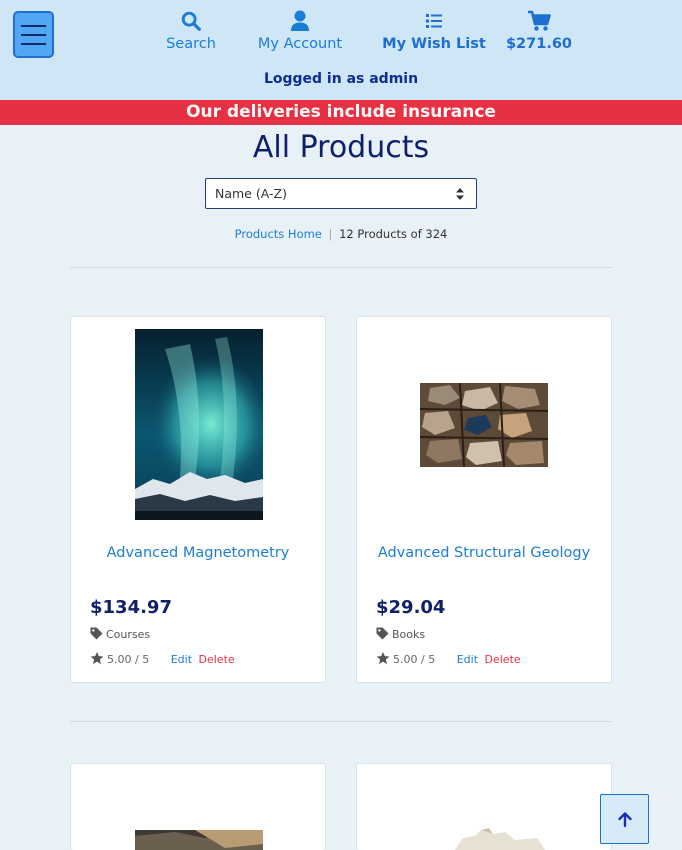  Describe the element at coordinates (341, 193) in the screenshot. I see `sort-select: Name (A-Z)` at that location.